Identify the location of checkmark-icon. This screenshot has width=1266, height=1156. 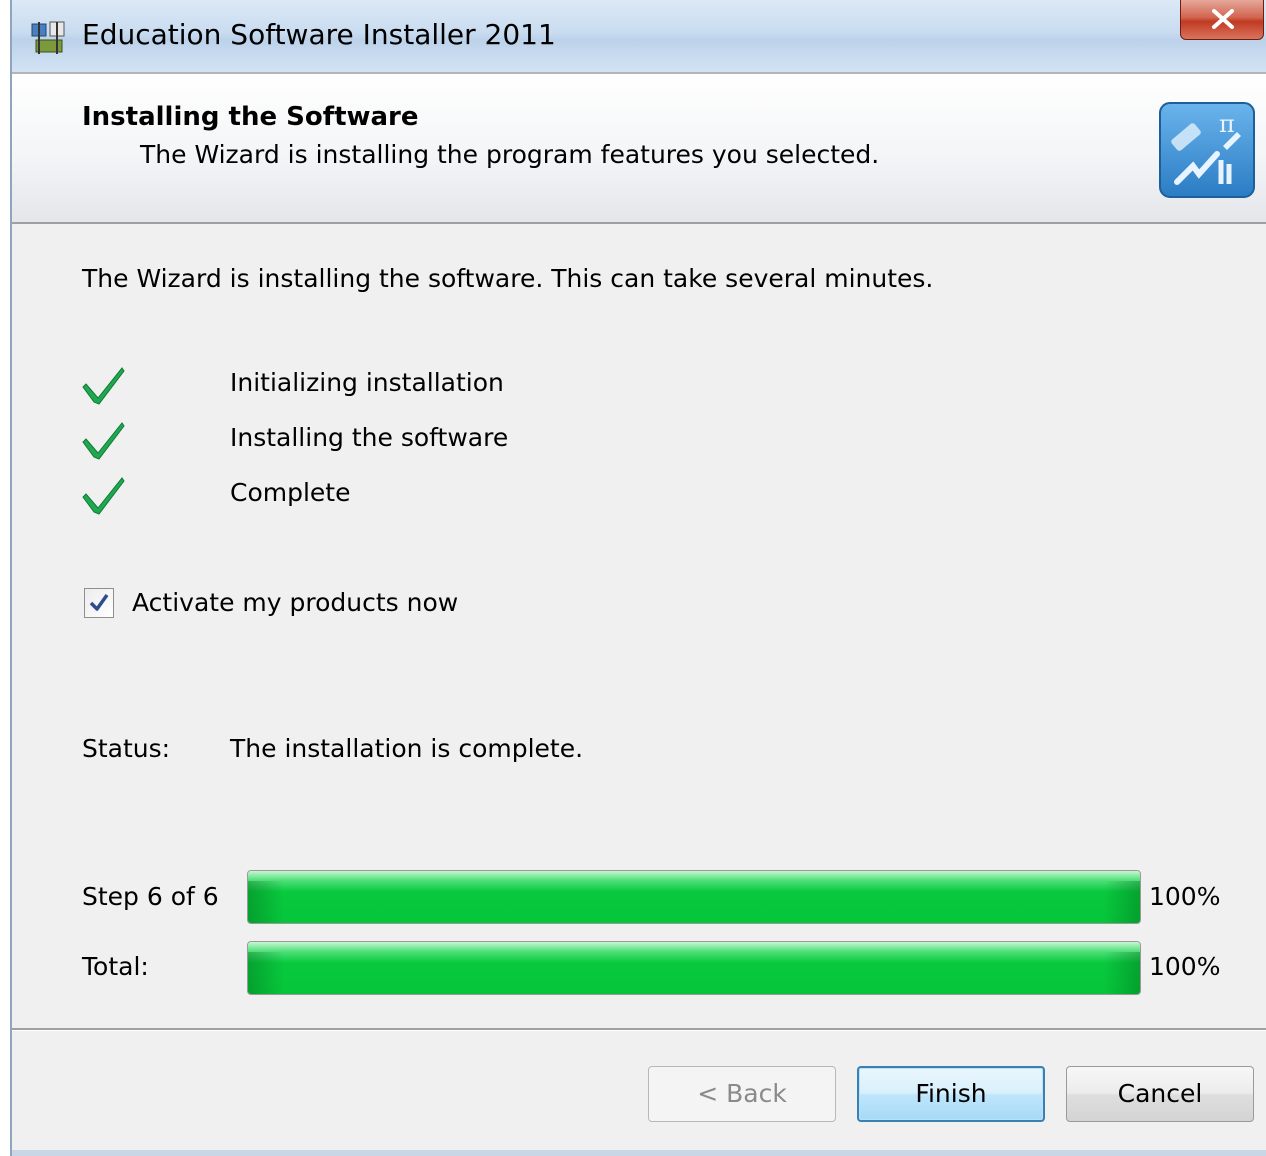
(99, 602).